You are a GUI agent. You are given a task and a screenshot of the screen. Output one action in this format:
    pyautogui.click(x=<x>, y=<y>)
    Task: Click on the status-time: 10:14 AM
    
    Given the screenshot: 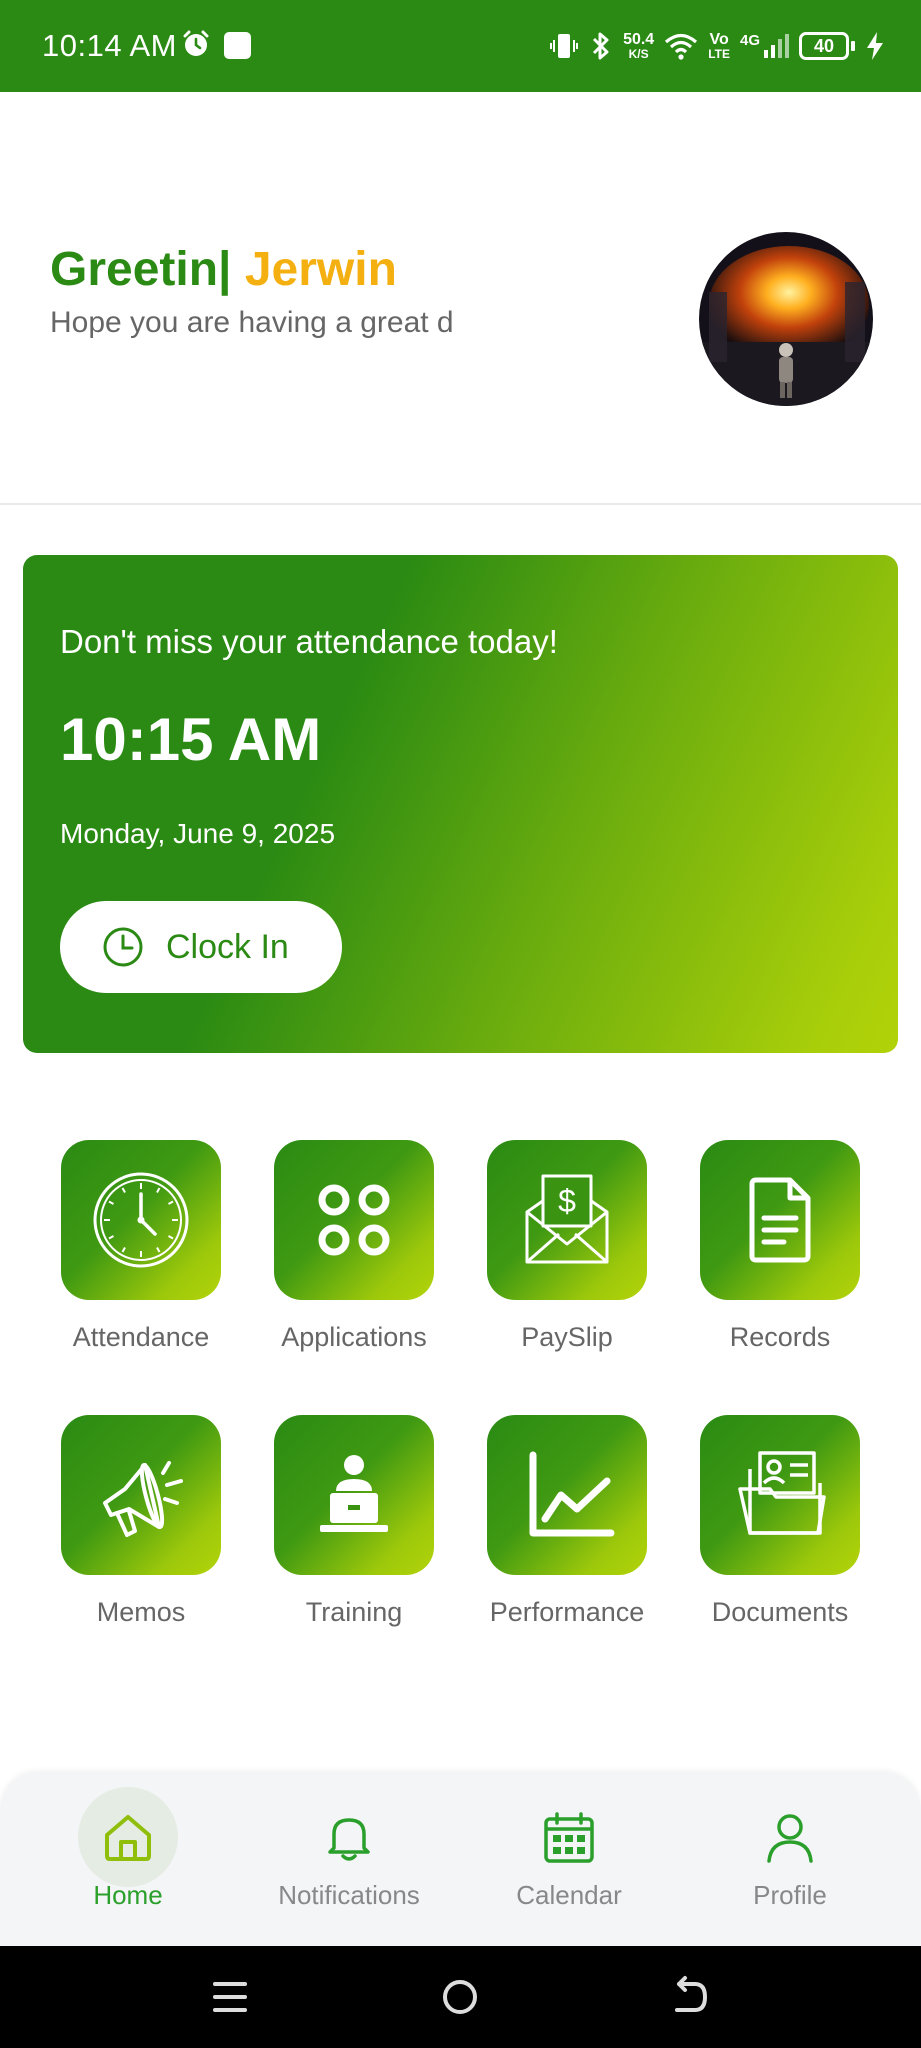 What is the action you would take?
    pyautogui.click(x=109, y=45)
    